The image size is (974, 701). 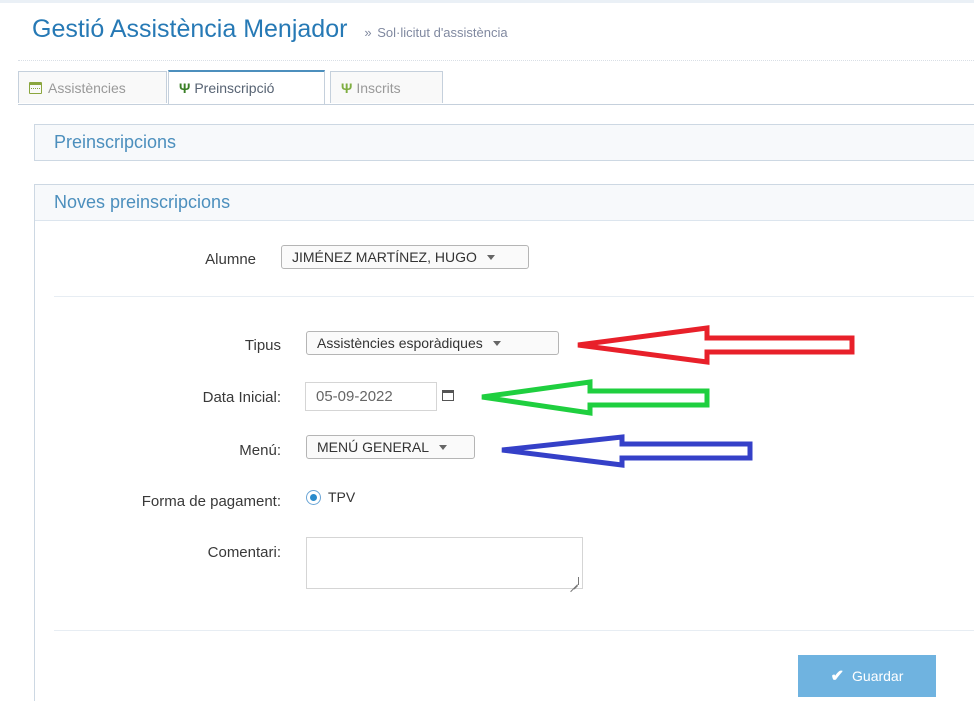 What do you see at coordinates (627, 451) in the screenshot?
I see `blue-arrow` at bounding box center [627, 451].